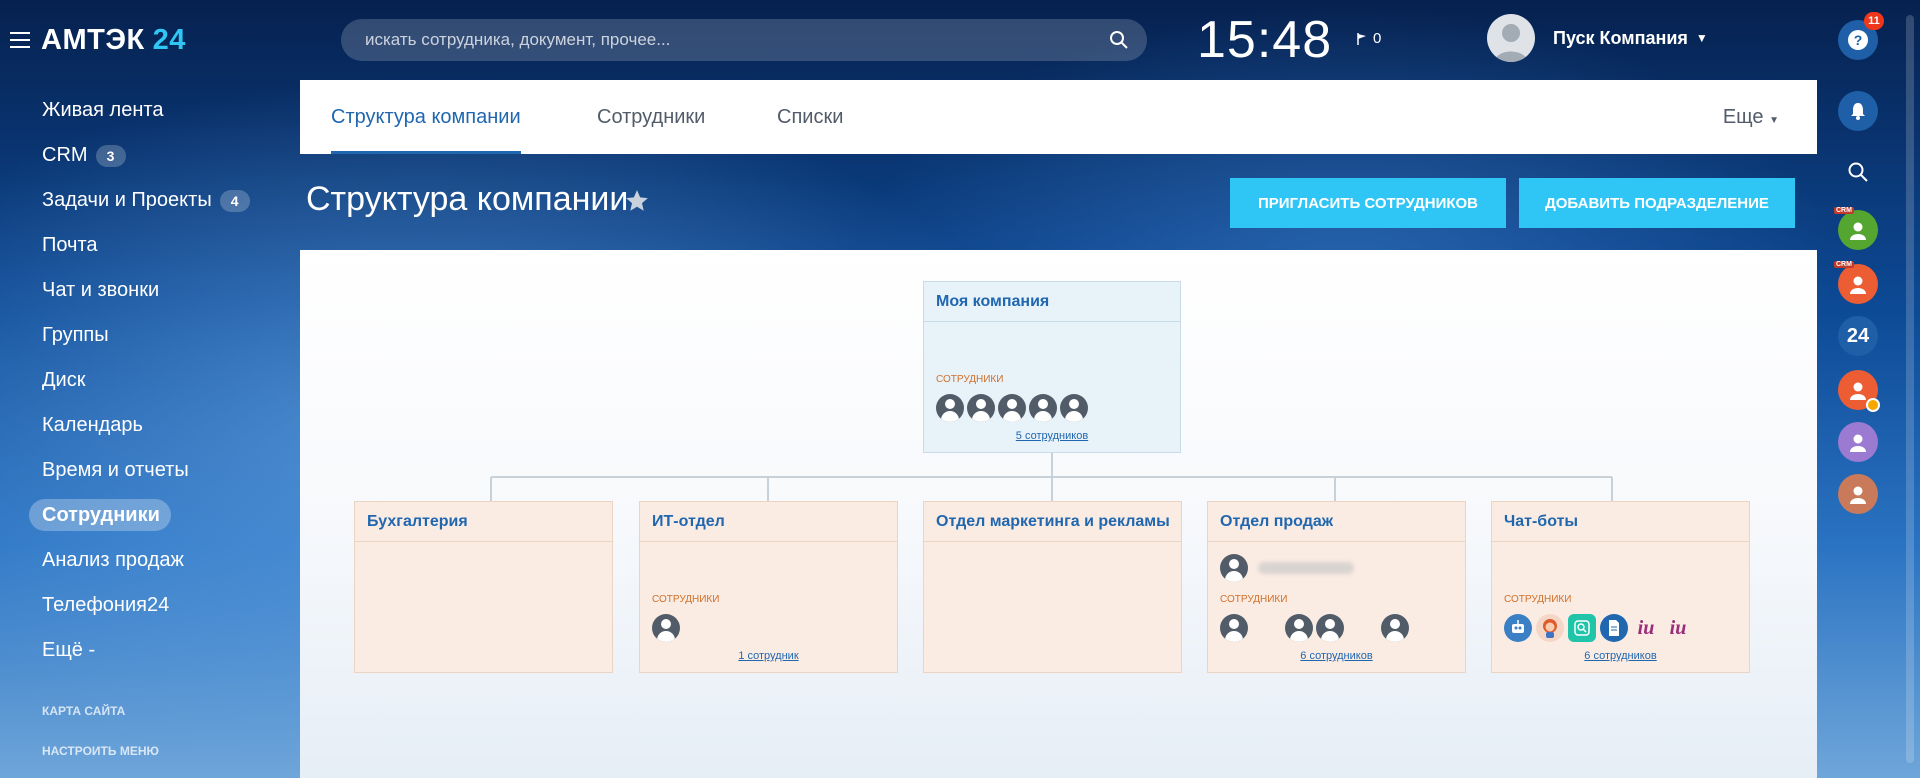 The height and width of the screenshot is (778, 1920). I want to click on menu-item-groups: Группы, so click(150, 335).